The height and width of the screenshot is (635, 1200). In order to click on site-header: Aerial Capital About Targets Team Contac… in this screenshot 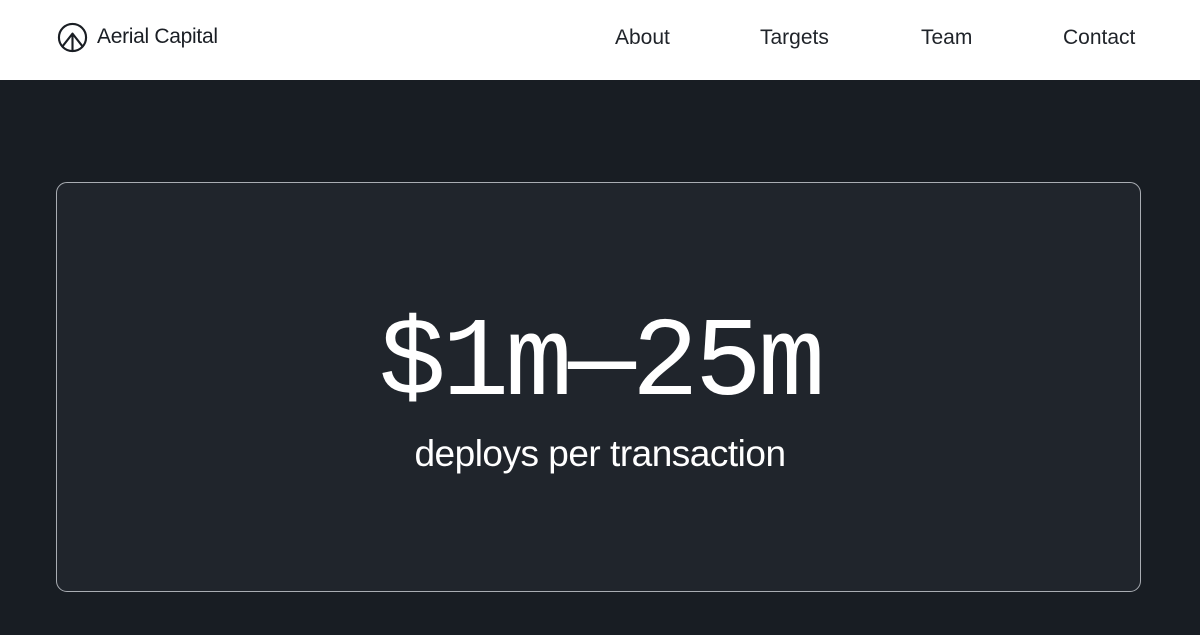, I will do `click(600, 40)`.